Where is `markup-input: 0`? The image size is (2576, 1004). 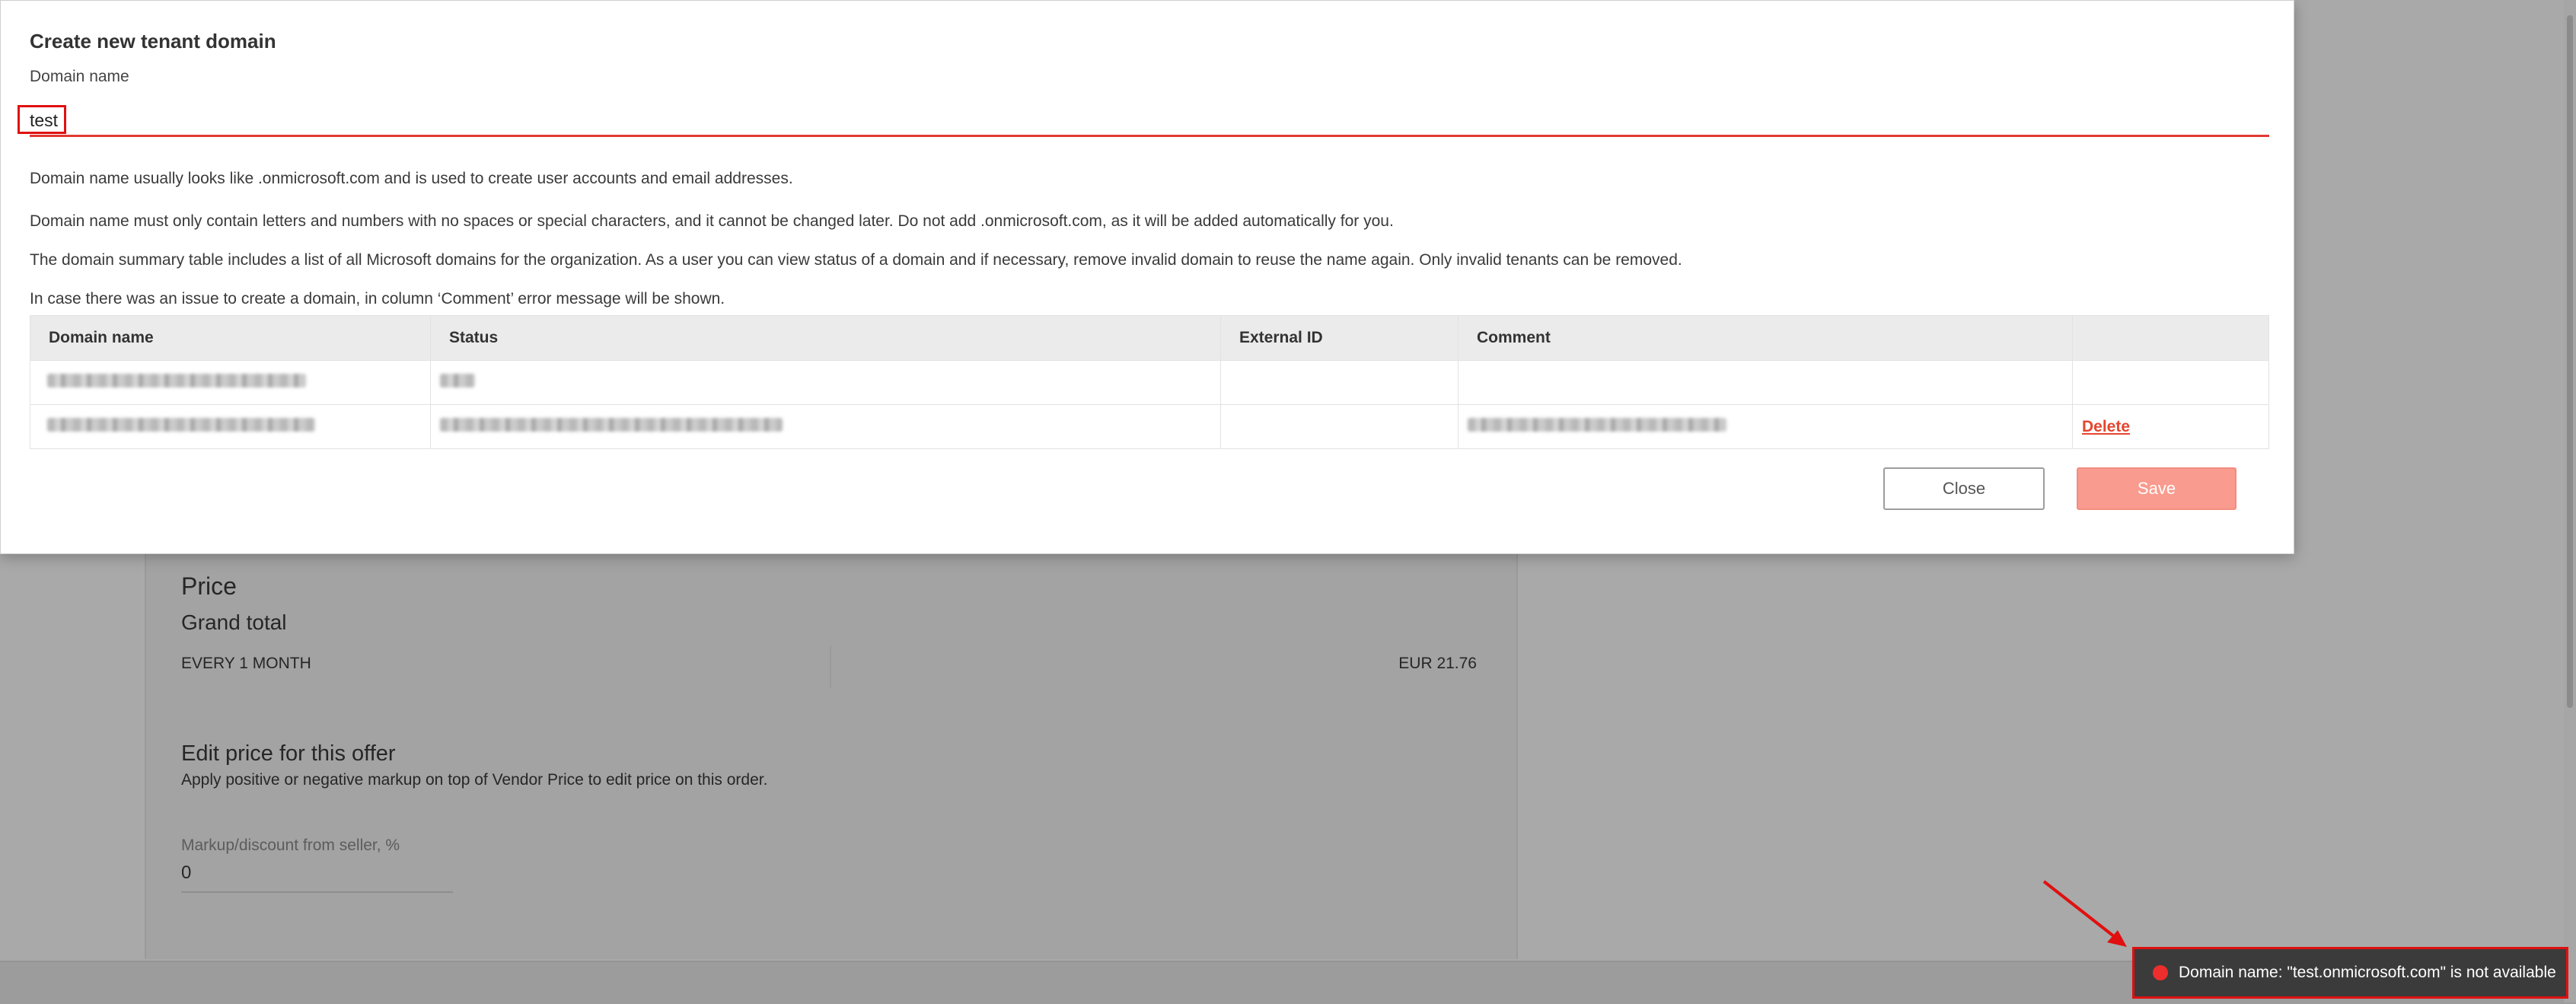 markup-input: 0 is located at coordinates (317, 877).